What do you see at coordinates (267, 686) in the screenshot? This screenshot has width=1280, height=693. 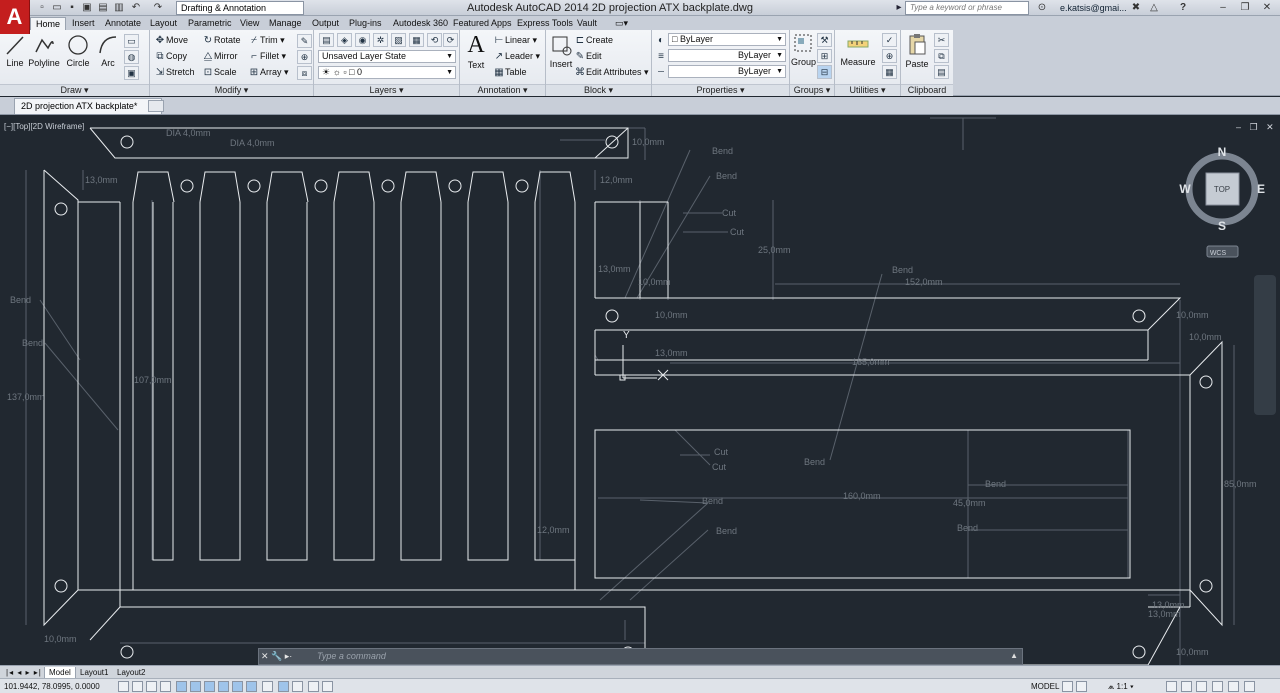 I see `lineweight-toggle-icon` at bounding box center [267, 686].